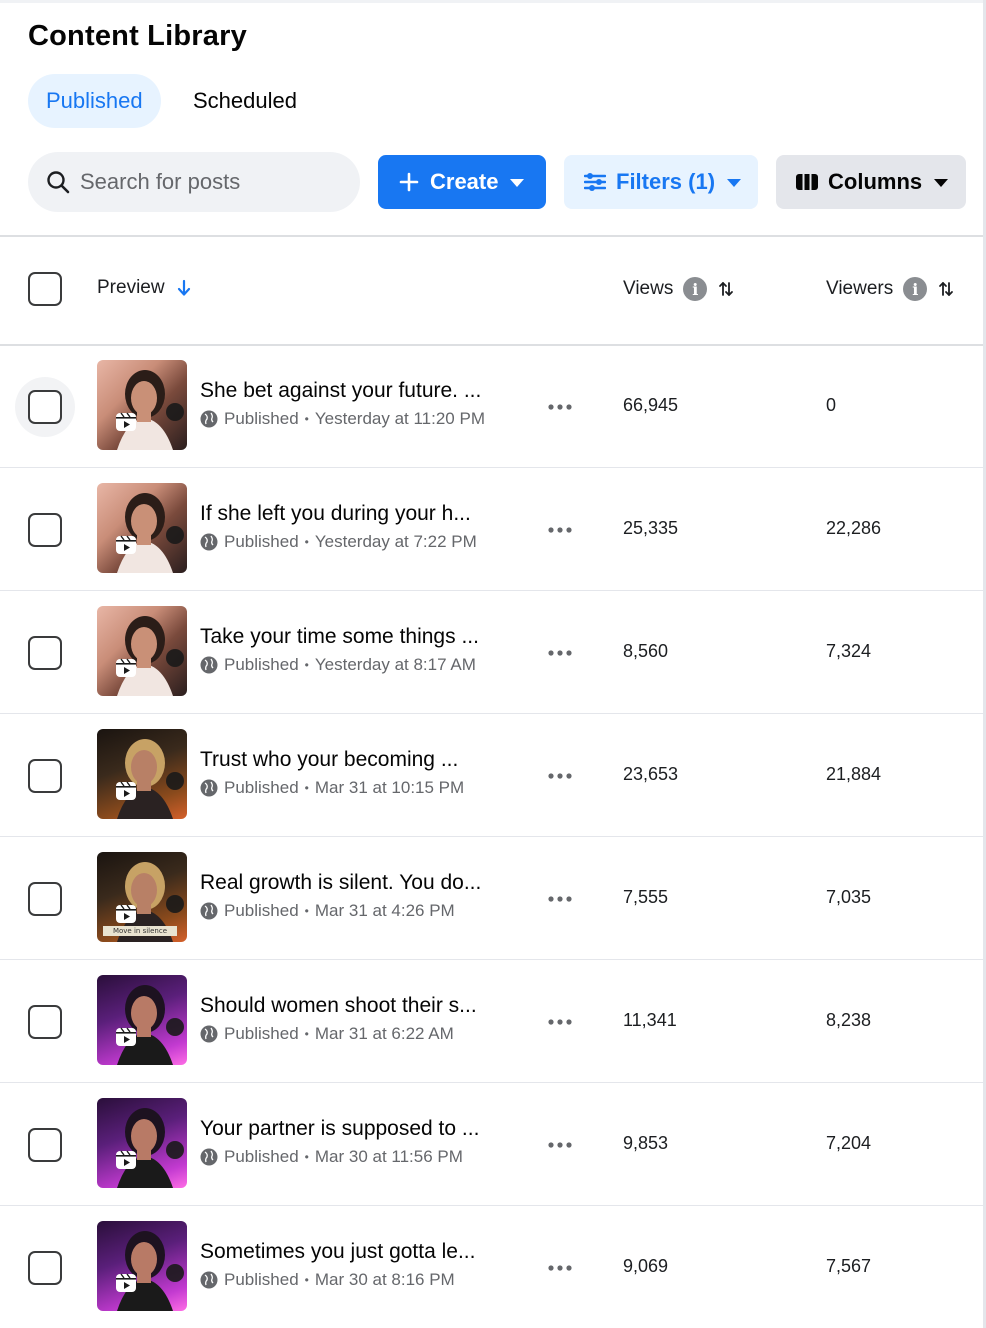 Image resolution: width=986 pixels, height=1328 pixels. What do you see at coordinates (849, 1143) in the screenshot?
I see `viewers-value: 7,204` at bounding box center [849, 1143].